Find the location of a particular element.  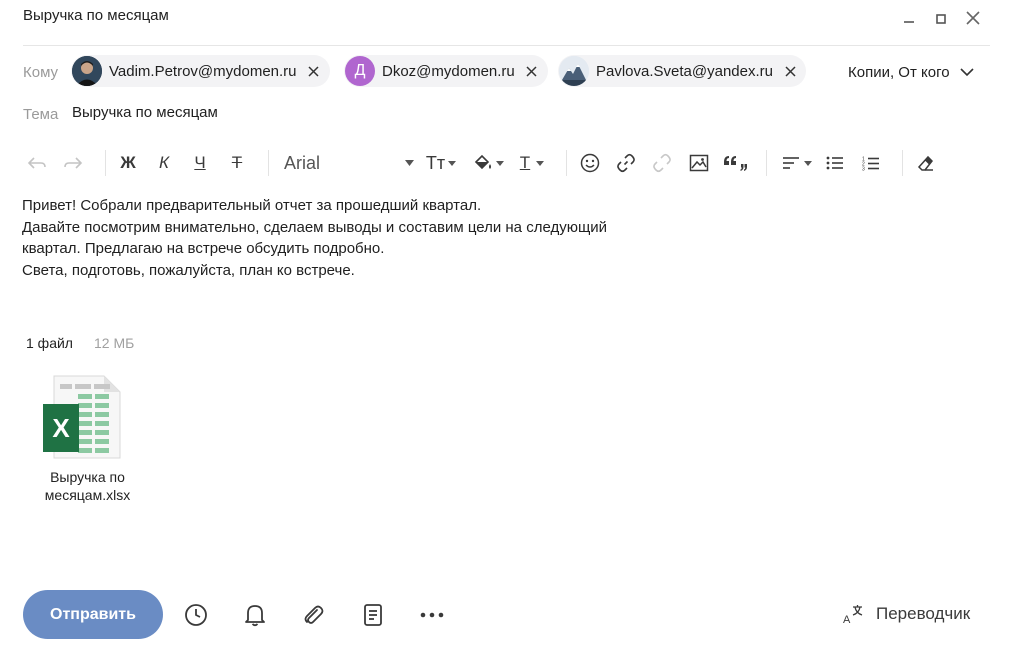

unlink-icon is located at coordinates (662, 163).